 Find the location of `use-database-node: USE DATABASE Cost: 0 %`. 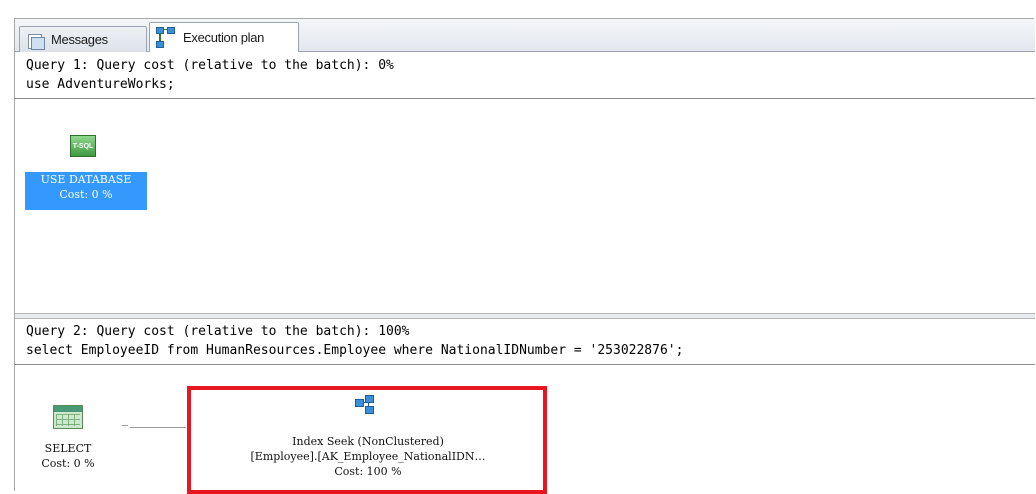

use-database-node: USE DATABASE Cost: 0 % is located at coordinates (86, 191).